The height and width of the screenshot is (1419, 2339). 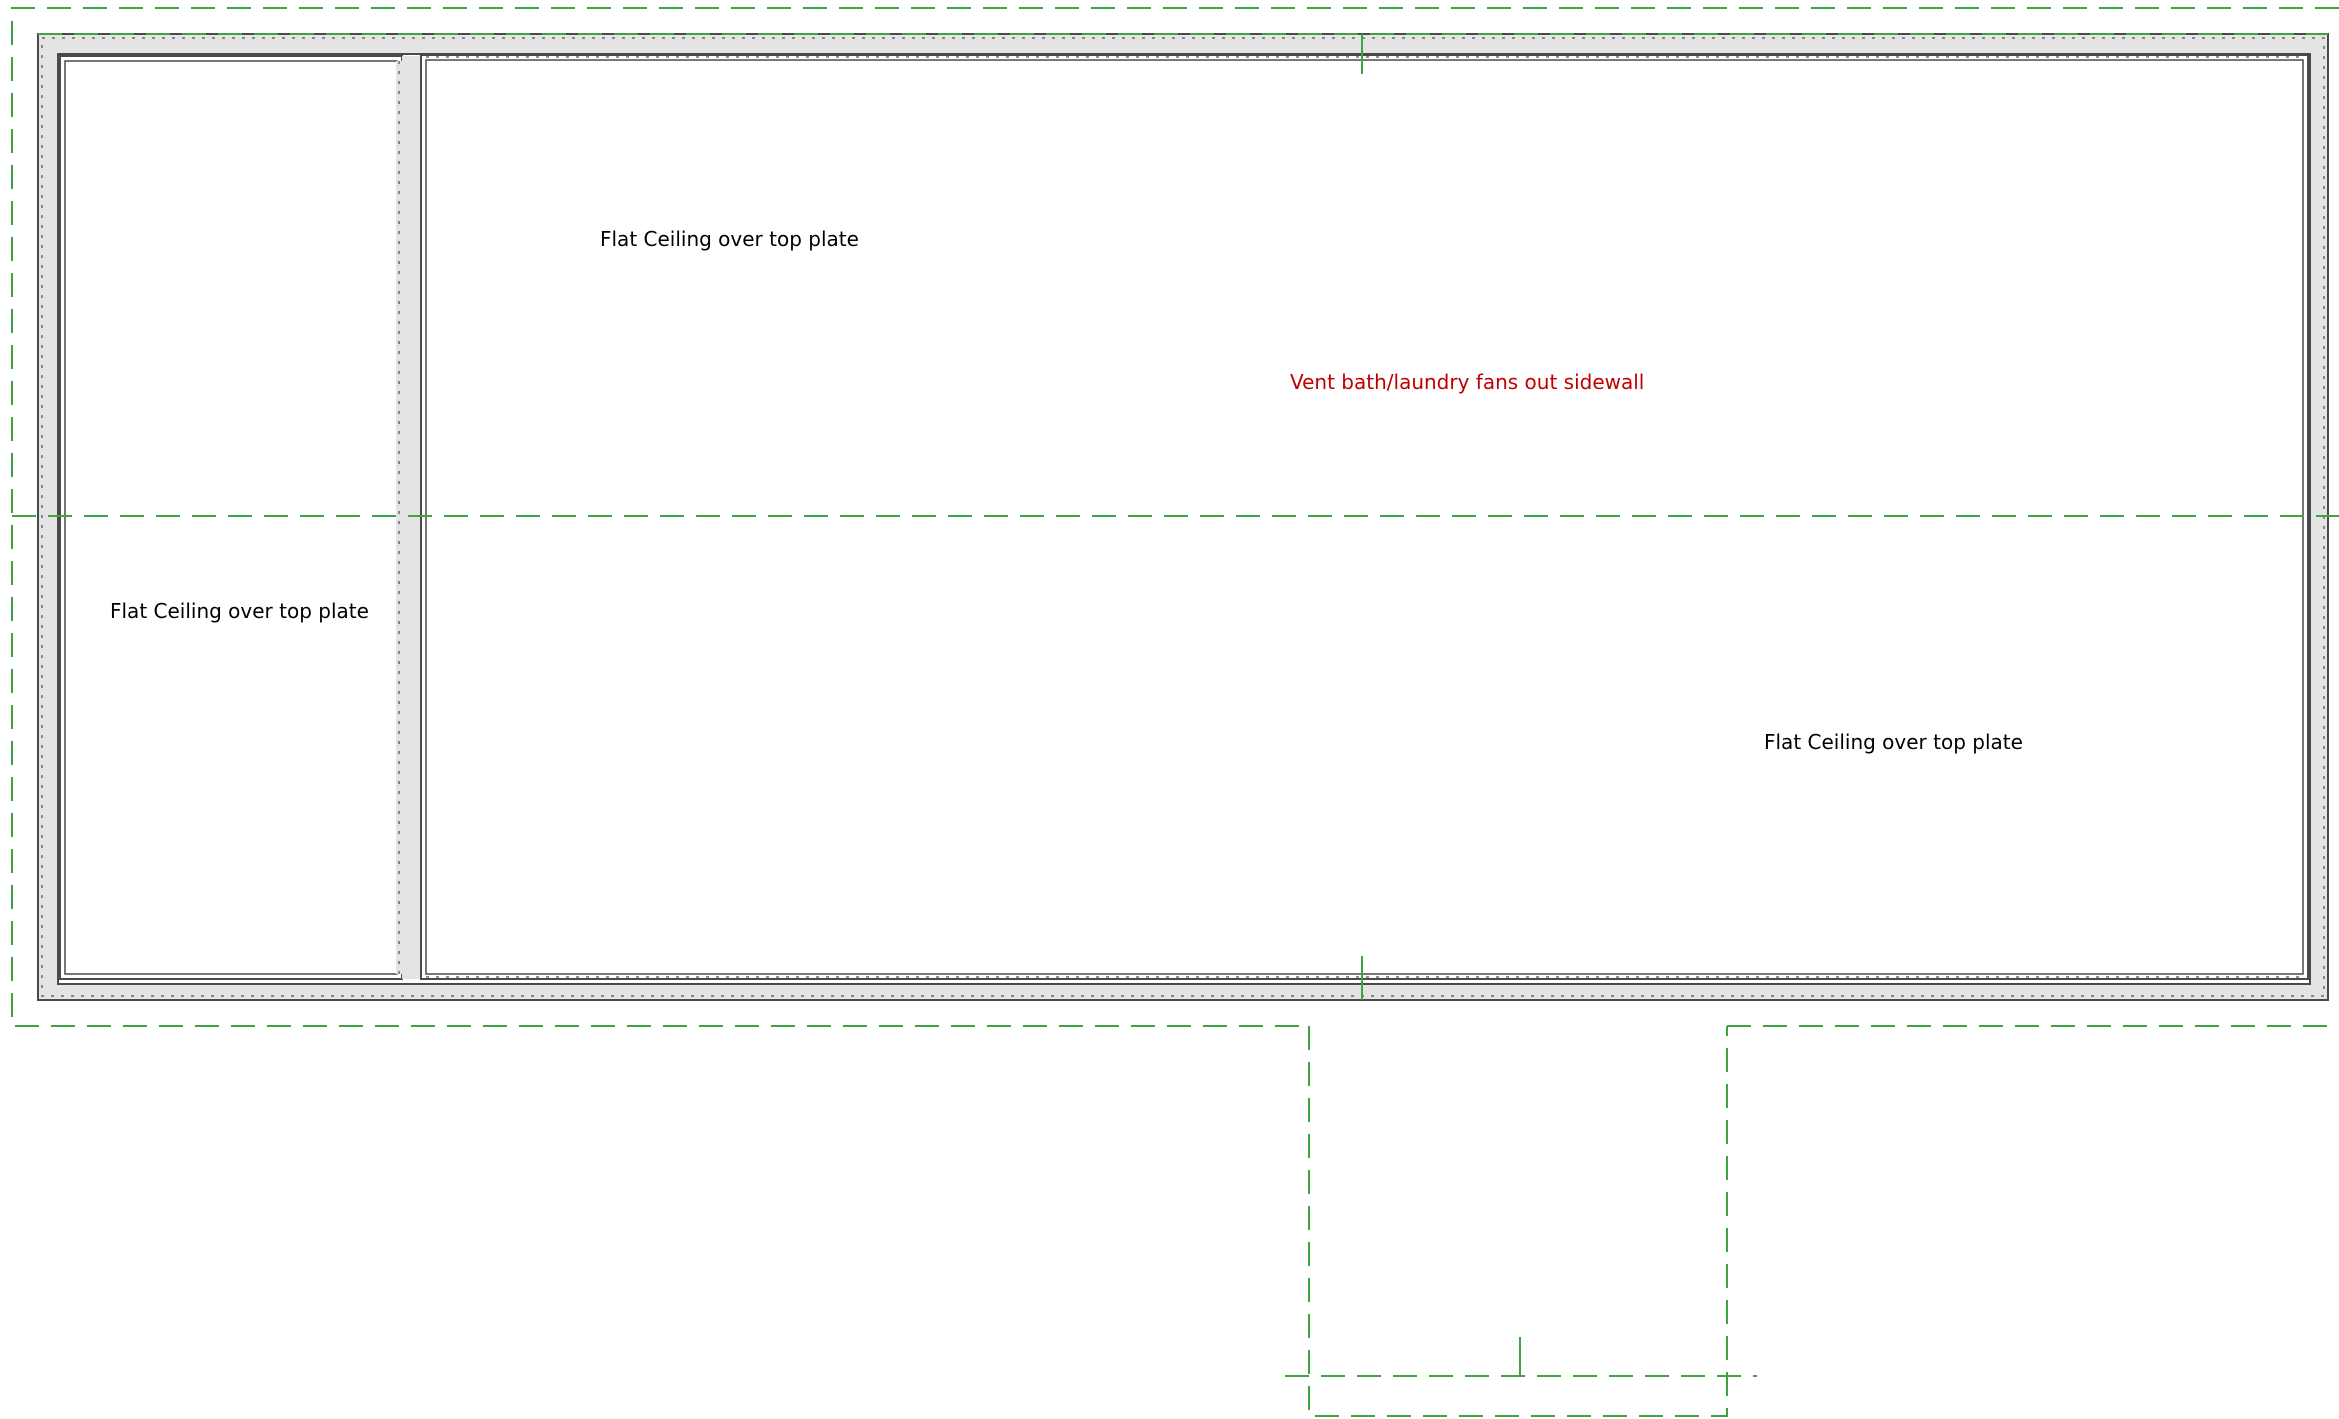 I want to click on left-room-walls, so click(x=231, y=517).